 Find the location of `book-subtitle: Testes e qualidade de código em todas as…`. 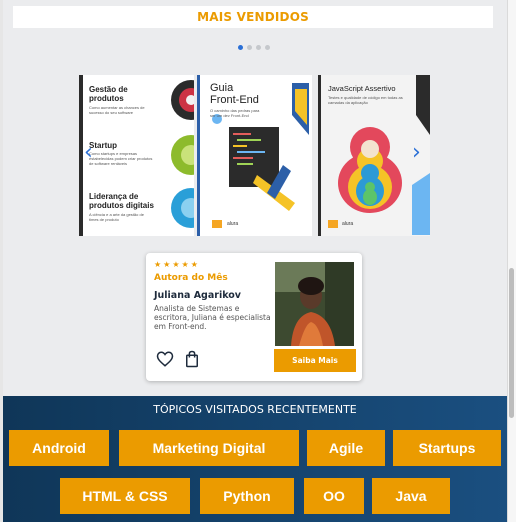

book-subtitle: Testes e qualidade de código em todas as… is located at coordinates (365, 100).